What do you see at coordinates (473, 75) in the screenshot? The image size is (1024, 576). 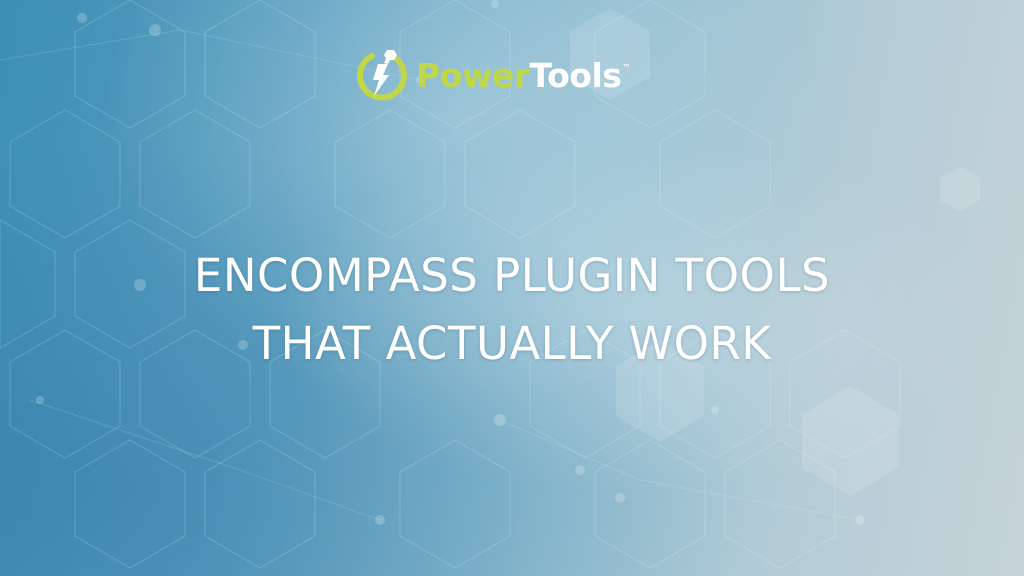 I see `logo-word-power: Power` at bounding box center [473, 75].